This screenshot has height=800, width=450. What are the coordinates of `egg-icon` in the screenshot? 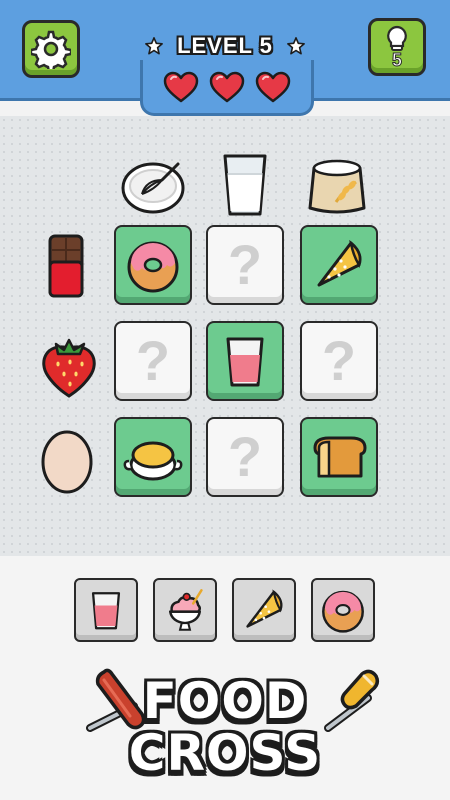 It's located at (67, 462).